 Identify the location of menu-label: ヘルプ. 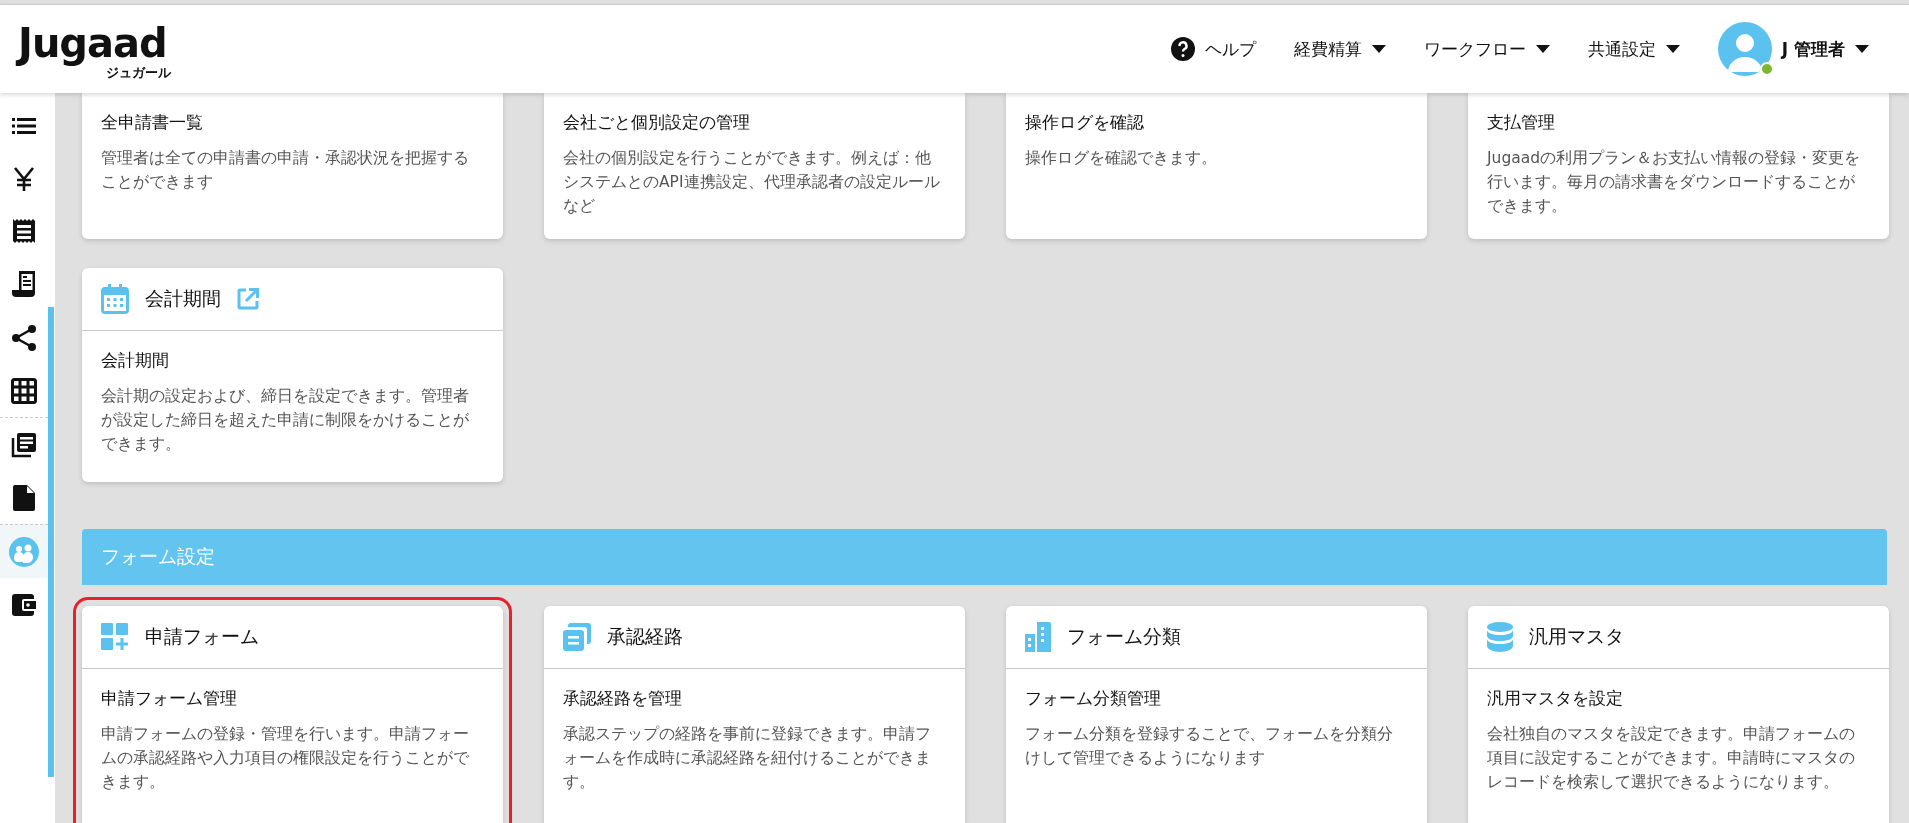
(1230, 49).